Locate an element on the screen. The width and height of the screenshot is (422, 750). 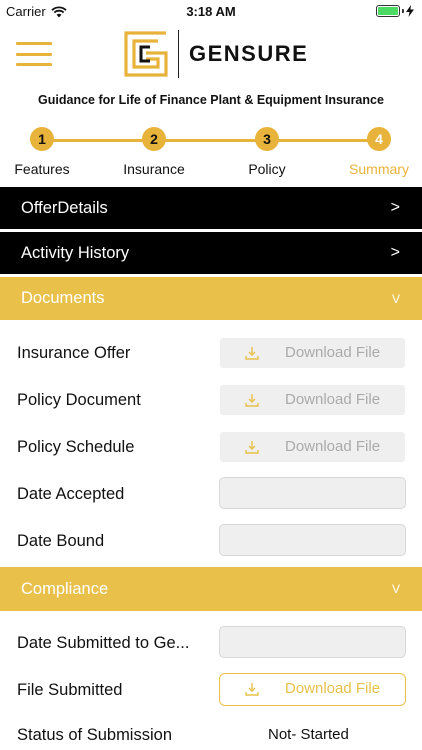
download-file-submitted-button: Download File is located at coordinates (312, 689).